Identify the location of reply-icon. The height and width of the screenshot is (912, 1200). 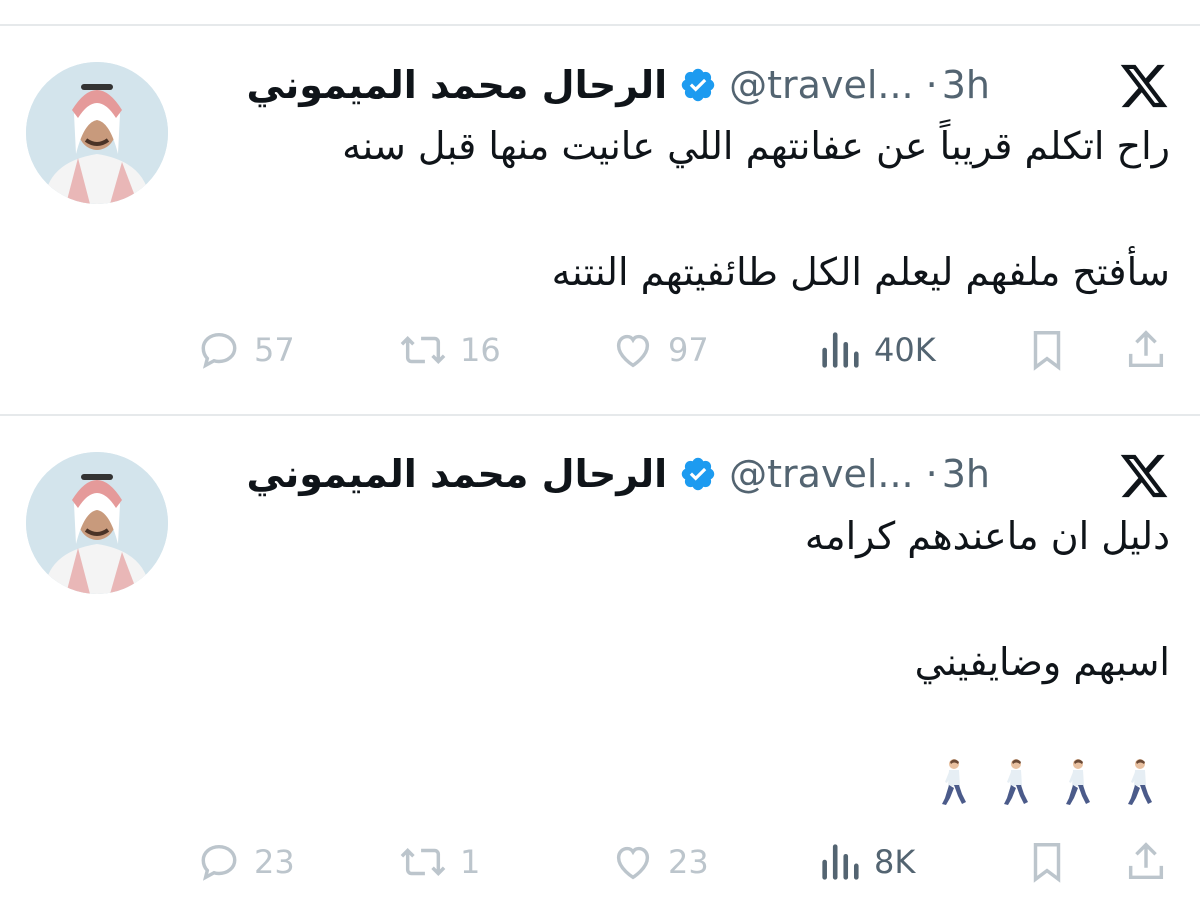
(219, 862).